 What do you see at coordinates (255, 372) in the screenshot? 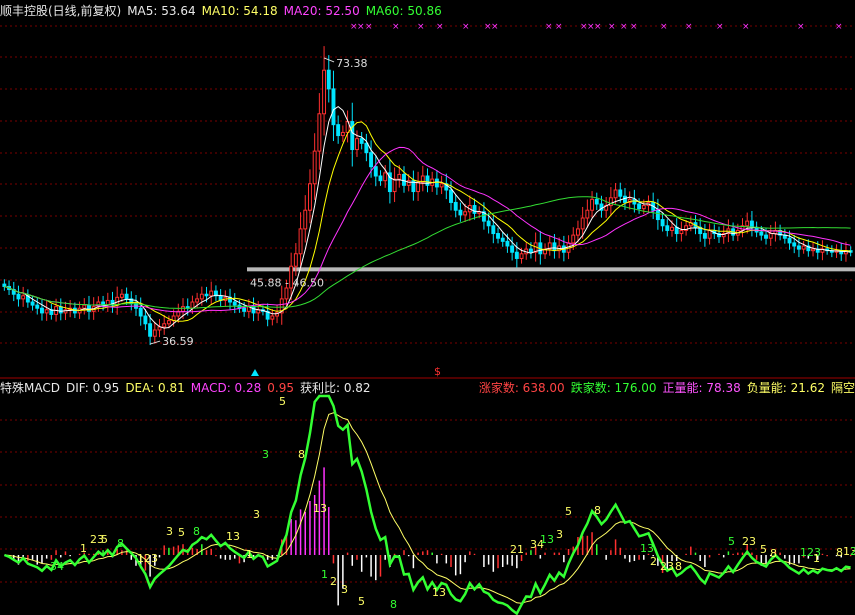
I see `buy-arrow-marker` at bounding box center [255, 372].